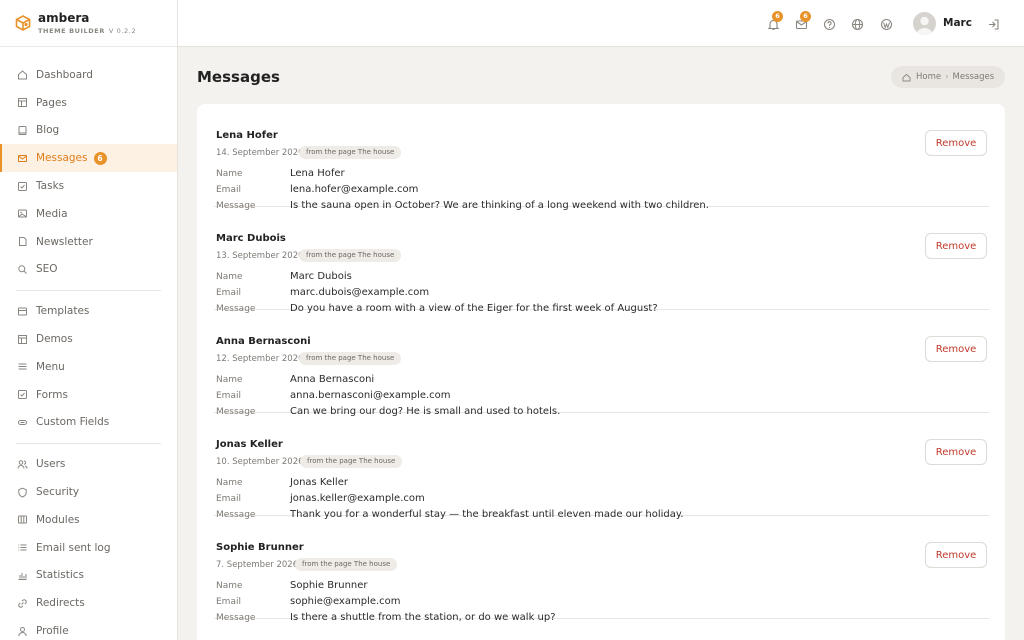 The height and width of the screenshot is (640, 1024). Describe the element at coordinates (88, 395) in the screenshot. I see `sidebar-item-forms: Forms` at that location.